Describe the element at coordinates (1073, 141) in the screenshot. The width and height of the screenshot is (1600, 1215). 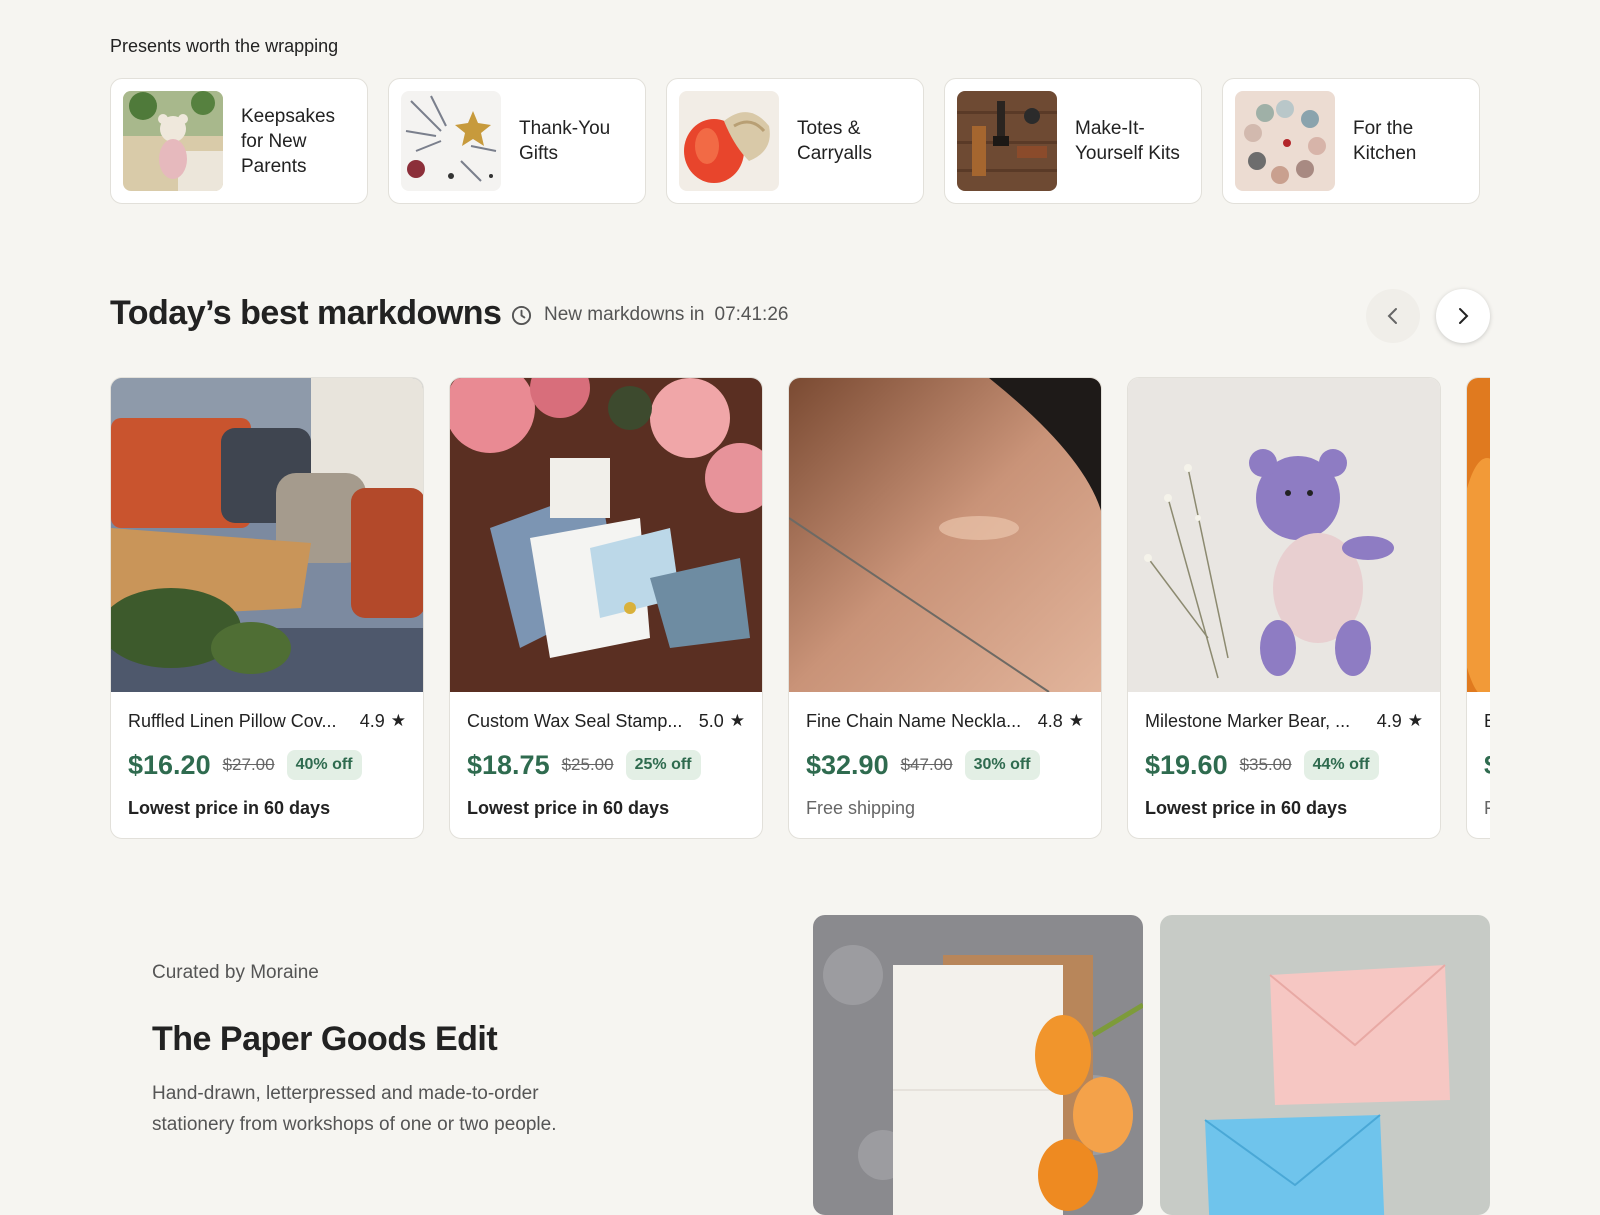
I see `gift-category-kits: Make-It-Yourself Kits` at that location.